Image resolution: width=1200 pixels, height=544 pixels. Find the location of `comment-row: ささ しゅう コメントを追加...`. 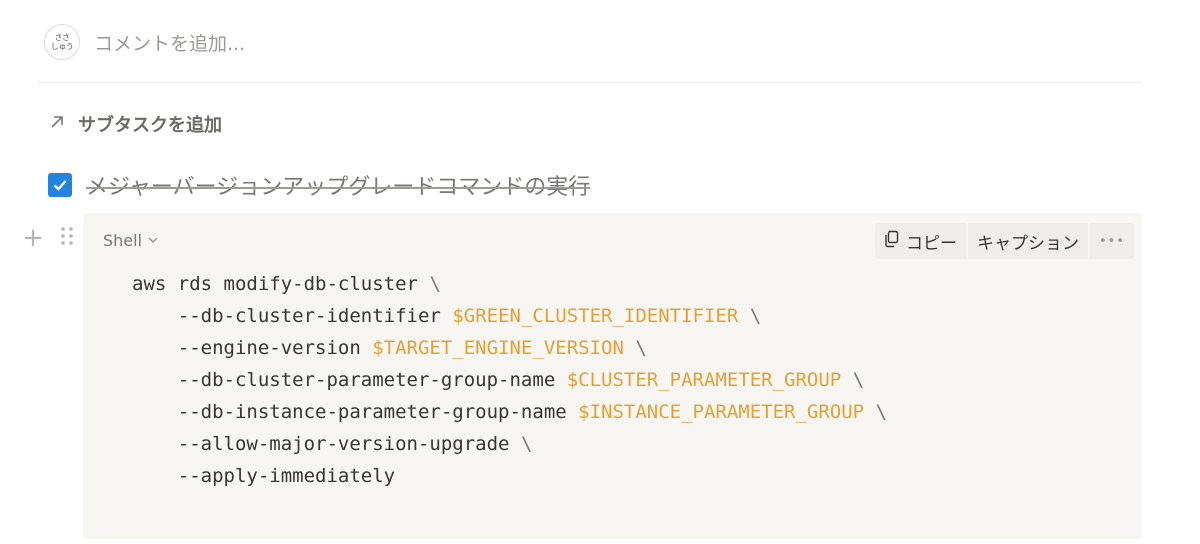

comment-row: ささ しゅう コメントを追加... is located at coordinates (144, 42).